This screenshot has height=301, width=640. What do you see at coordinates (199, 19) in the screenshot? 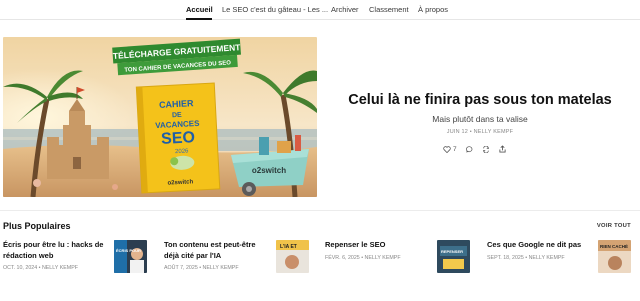
I see `nav-active-indicator` at bounding box center [199, 19].